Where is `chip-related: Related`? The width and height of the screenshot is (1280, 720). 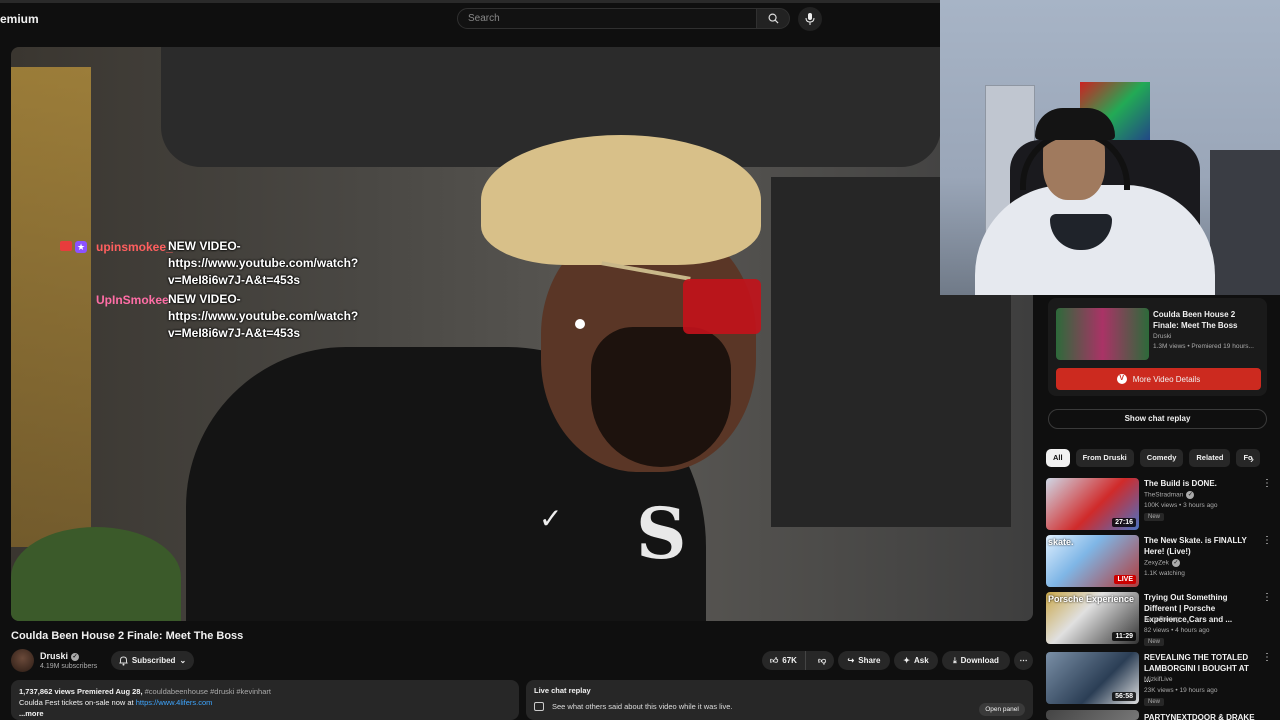 chip-related: Related is located at coordinates (1210, 458).